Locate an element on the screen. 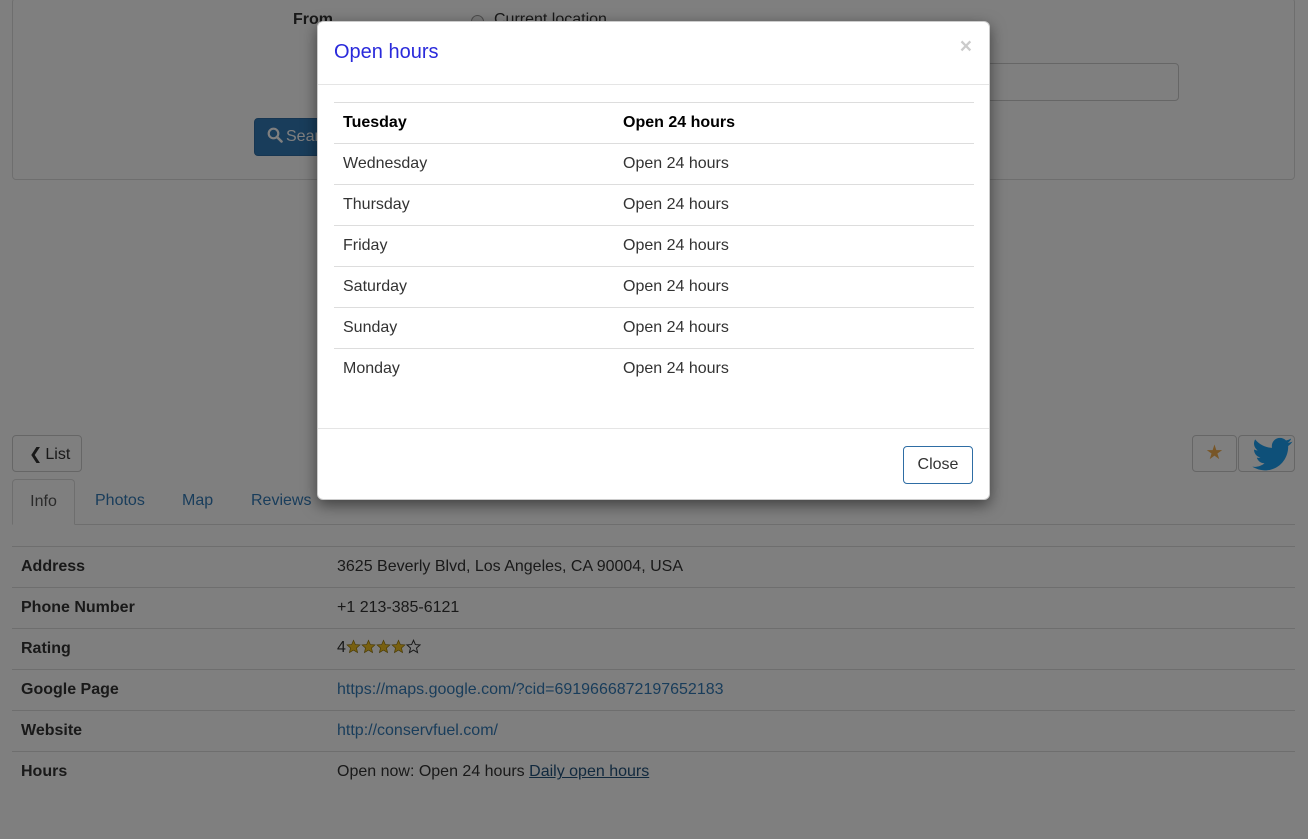  table-row: Monday Open 24 hours is located at coordinates (654, 369).